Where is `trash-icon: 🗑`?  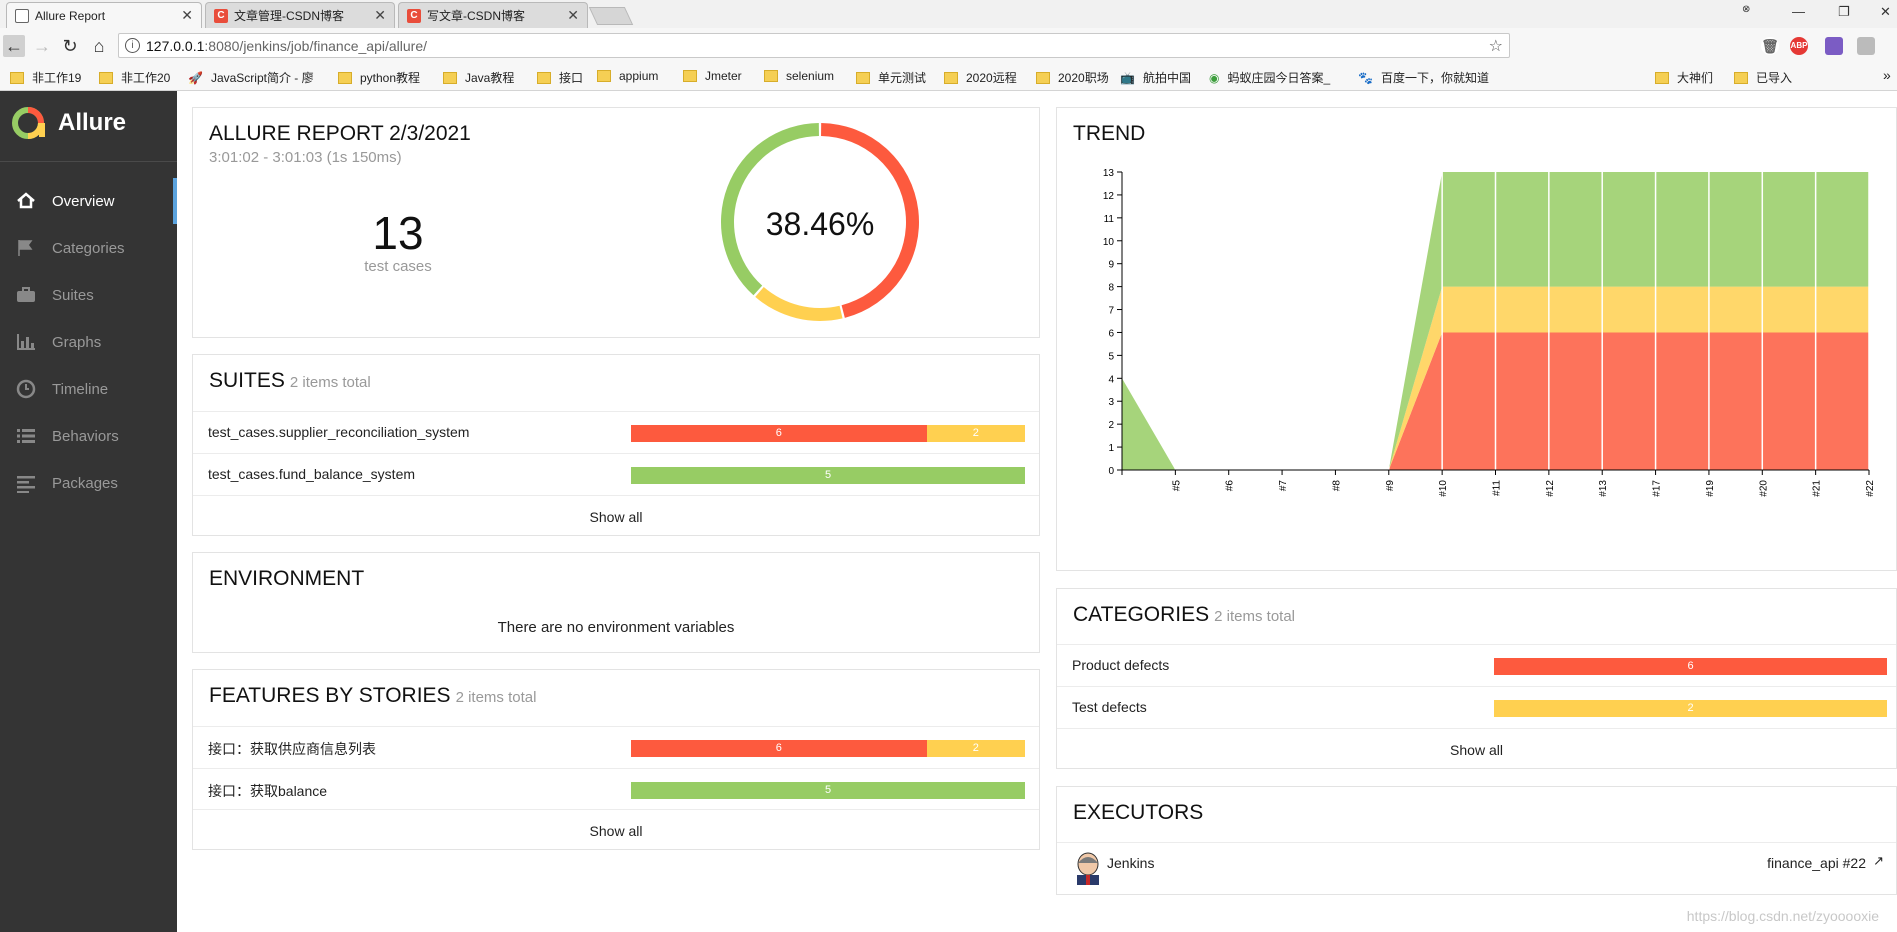 trash-icon: 🗑 is located at coordinates (1770, 46).